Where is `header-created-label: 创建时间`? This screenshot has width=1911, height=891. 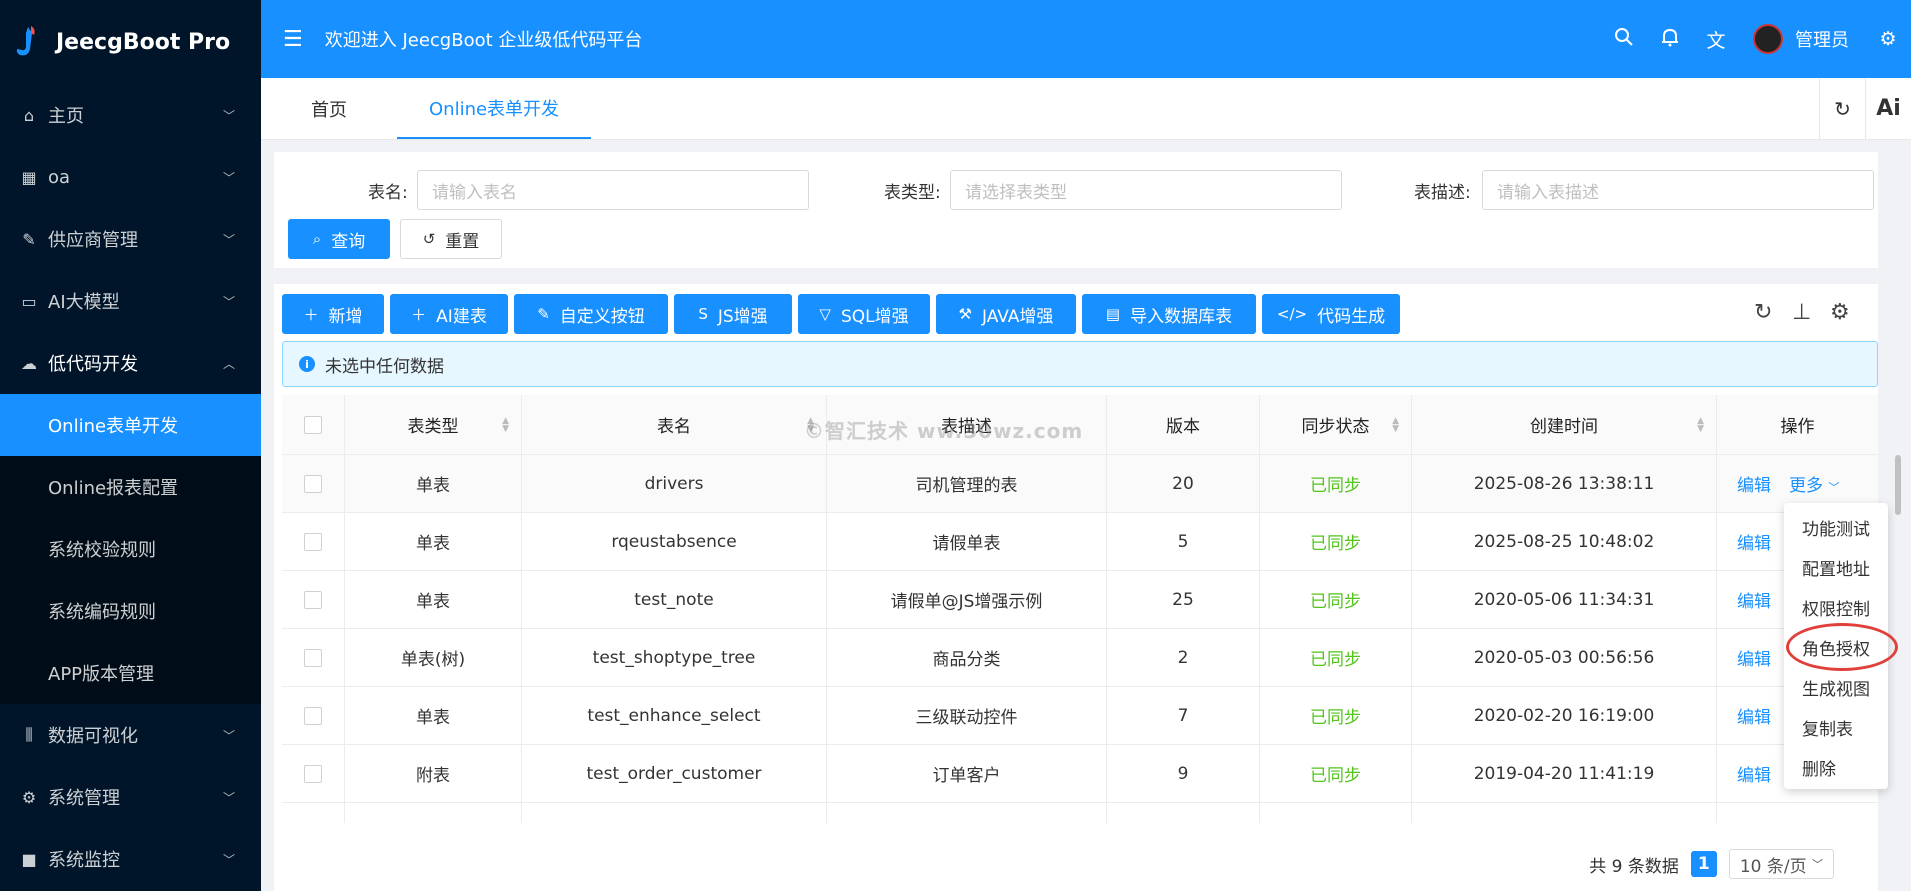 header-created-label: 创建时间 is located at coordinates (1564, 427).